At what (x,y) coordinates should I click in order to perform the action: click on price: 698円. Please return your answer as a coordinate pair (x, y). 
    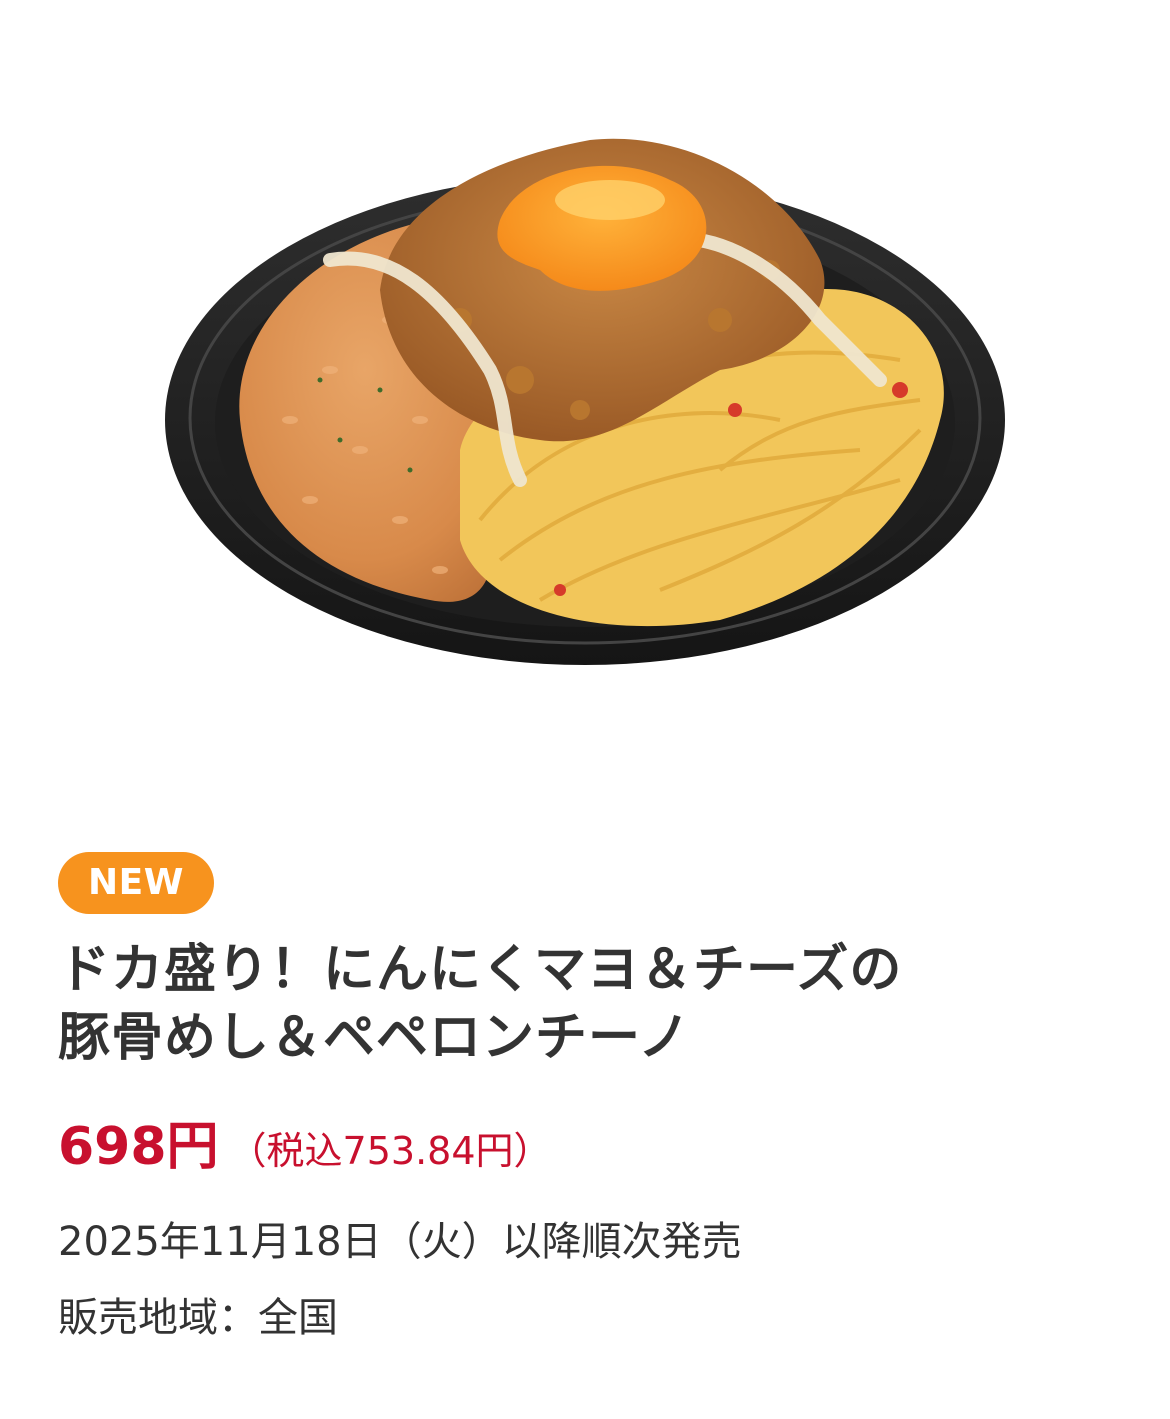
    Looking at the image, I should click on (138, 1147).